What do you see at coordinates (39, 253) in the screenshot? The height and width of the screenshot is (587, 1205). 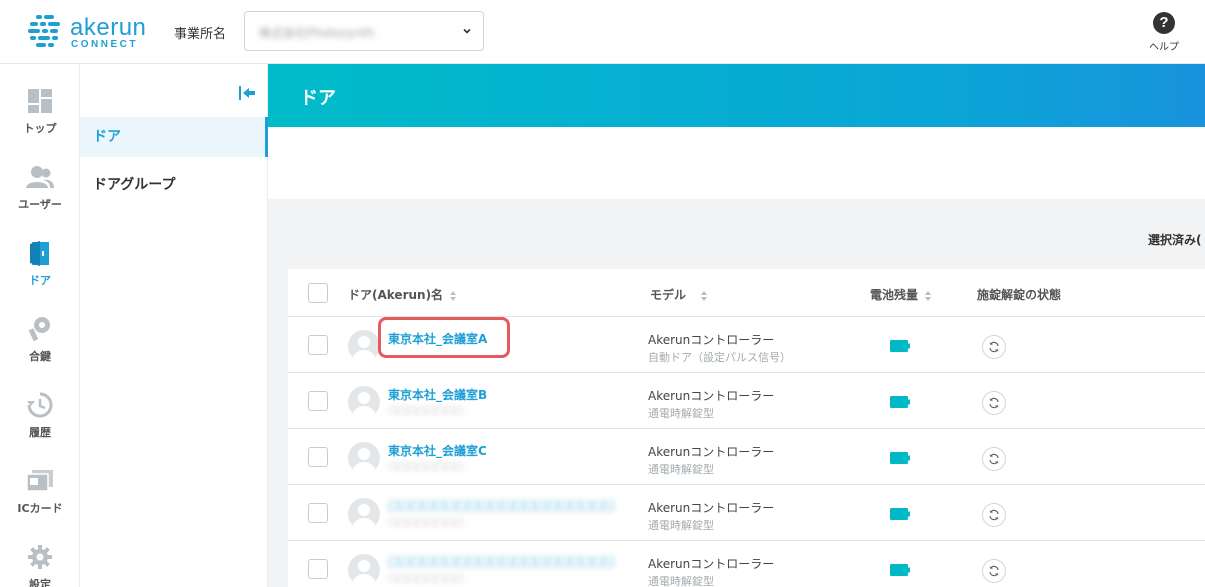 I see `door-icon` at bounding box center [39, 253].